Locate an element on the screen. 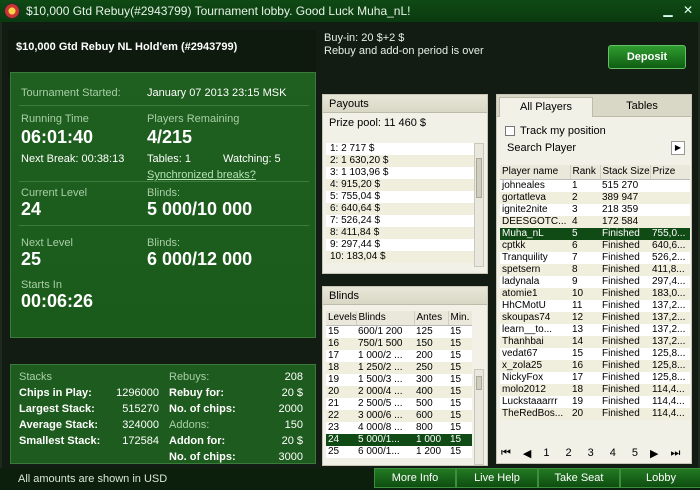  blinds-row: 17 1 000/2 ... 200 15 is located at coordinates (399, 355).